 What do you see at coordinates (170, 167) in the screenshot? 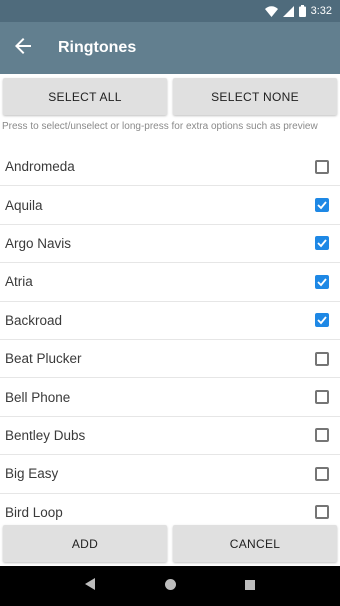
I see `list-item: Andromeda` at bounding box center [170, 167].